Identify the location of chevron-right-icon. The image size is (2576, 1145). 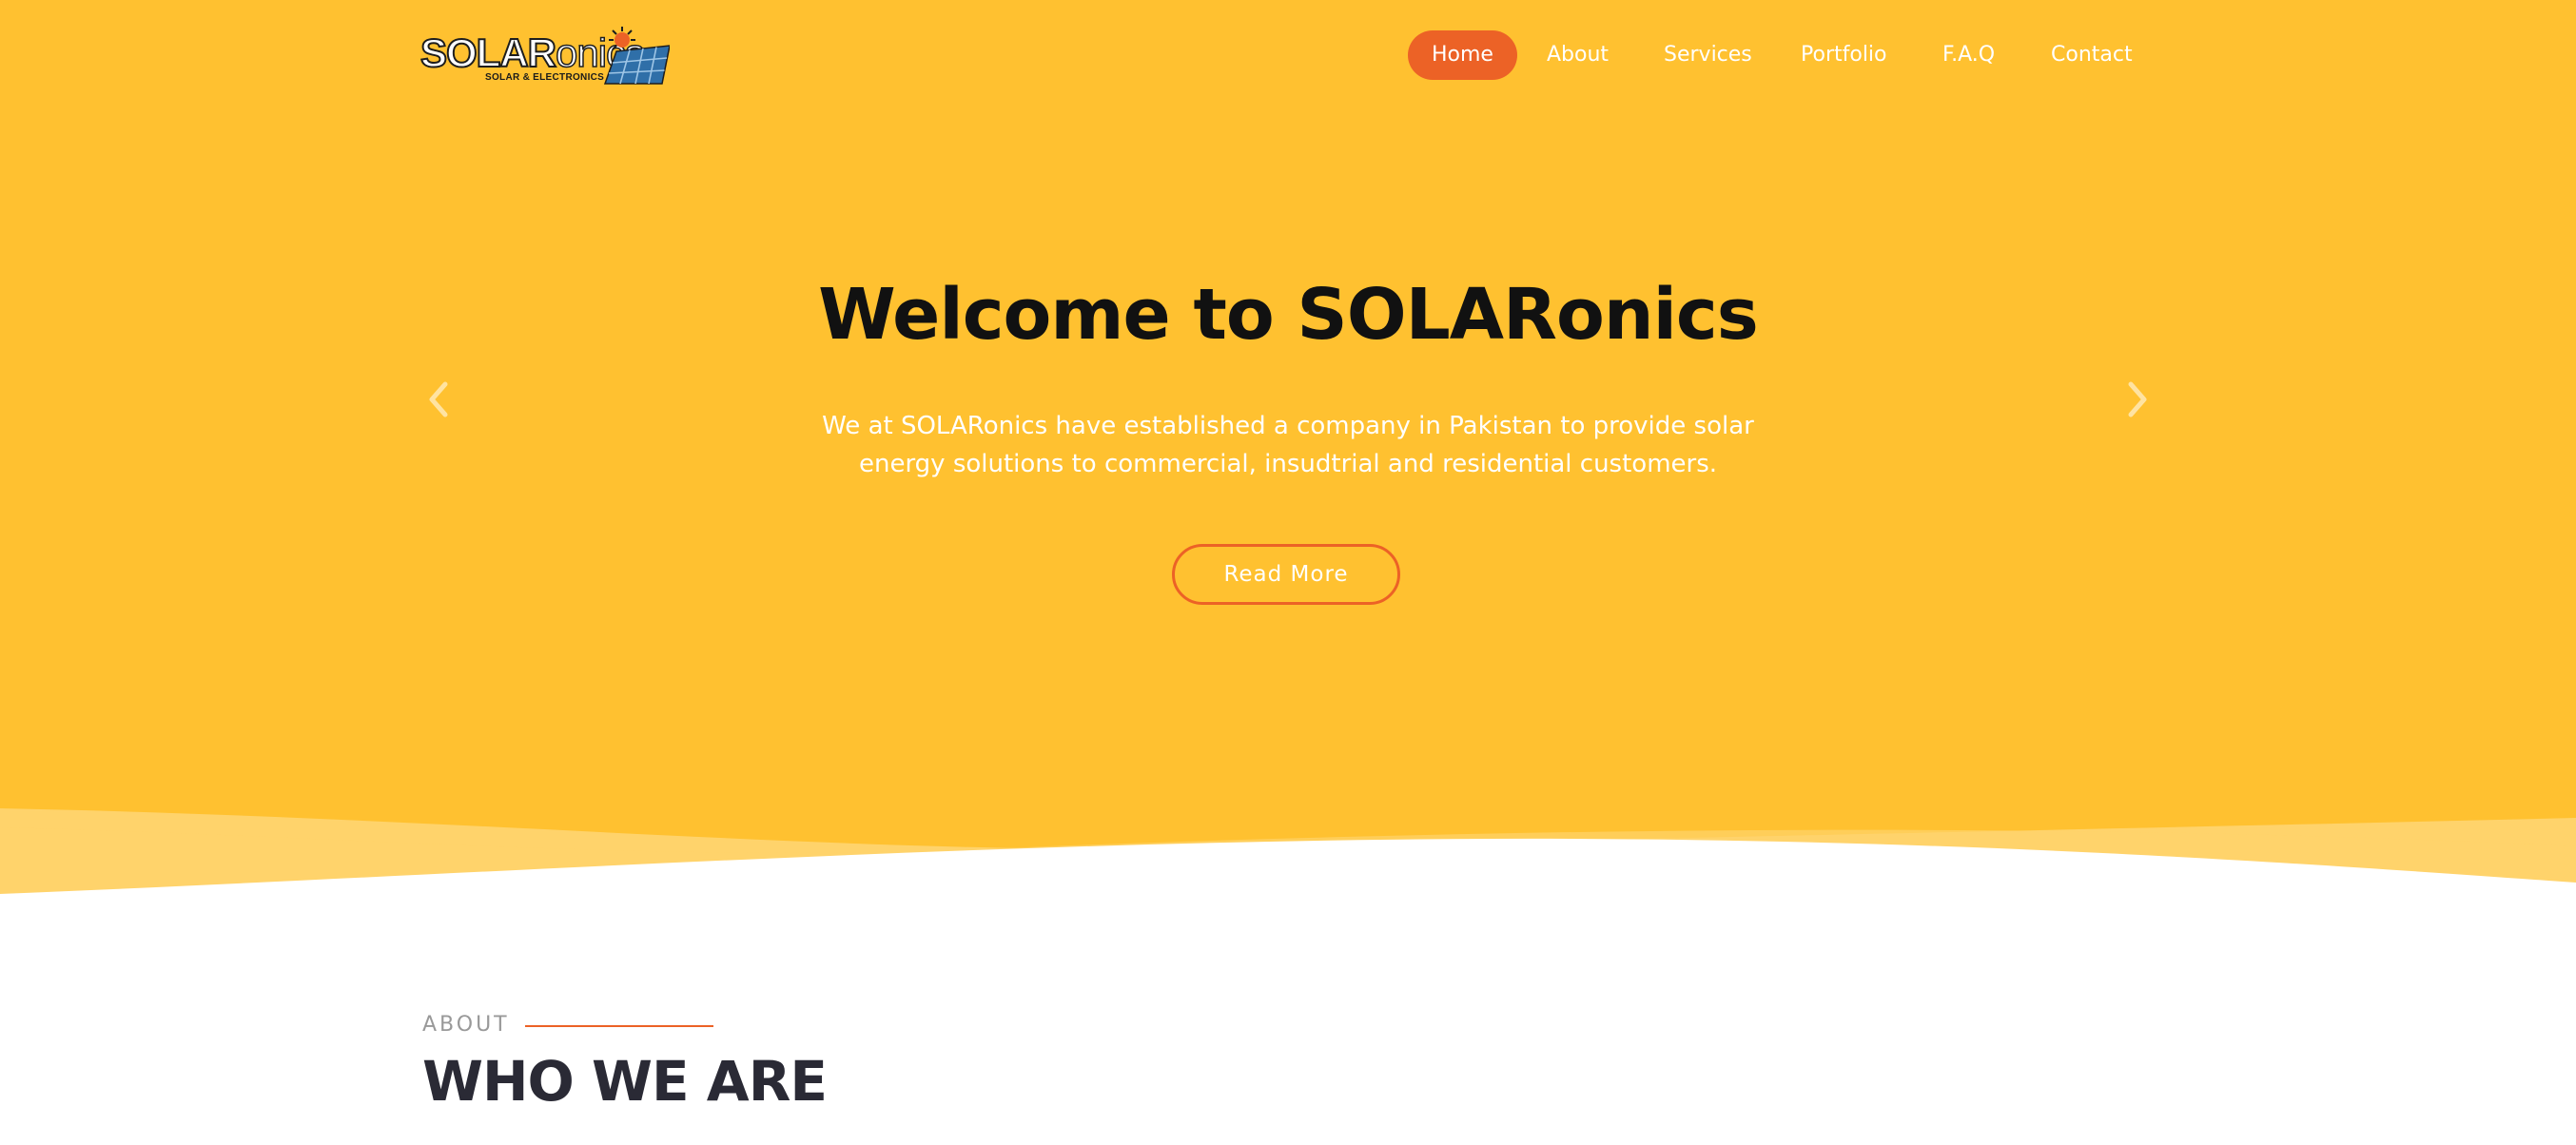
(2137, 400).